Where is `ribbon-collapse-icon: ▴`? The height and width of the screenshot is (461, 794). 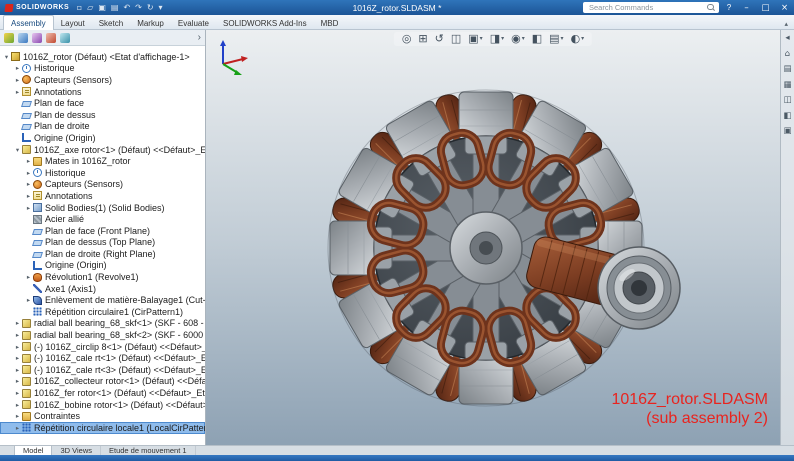
ribbon-collapse-icon: ▴ is located at coordinates (786, 24).